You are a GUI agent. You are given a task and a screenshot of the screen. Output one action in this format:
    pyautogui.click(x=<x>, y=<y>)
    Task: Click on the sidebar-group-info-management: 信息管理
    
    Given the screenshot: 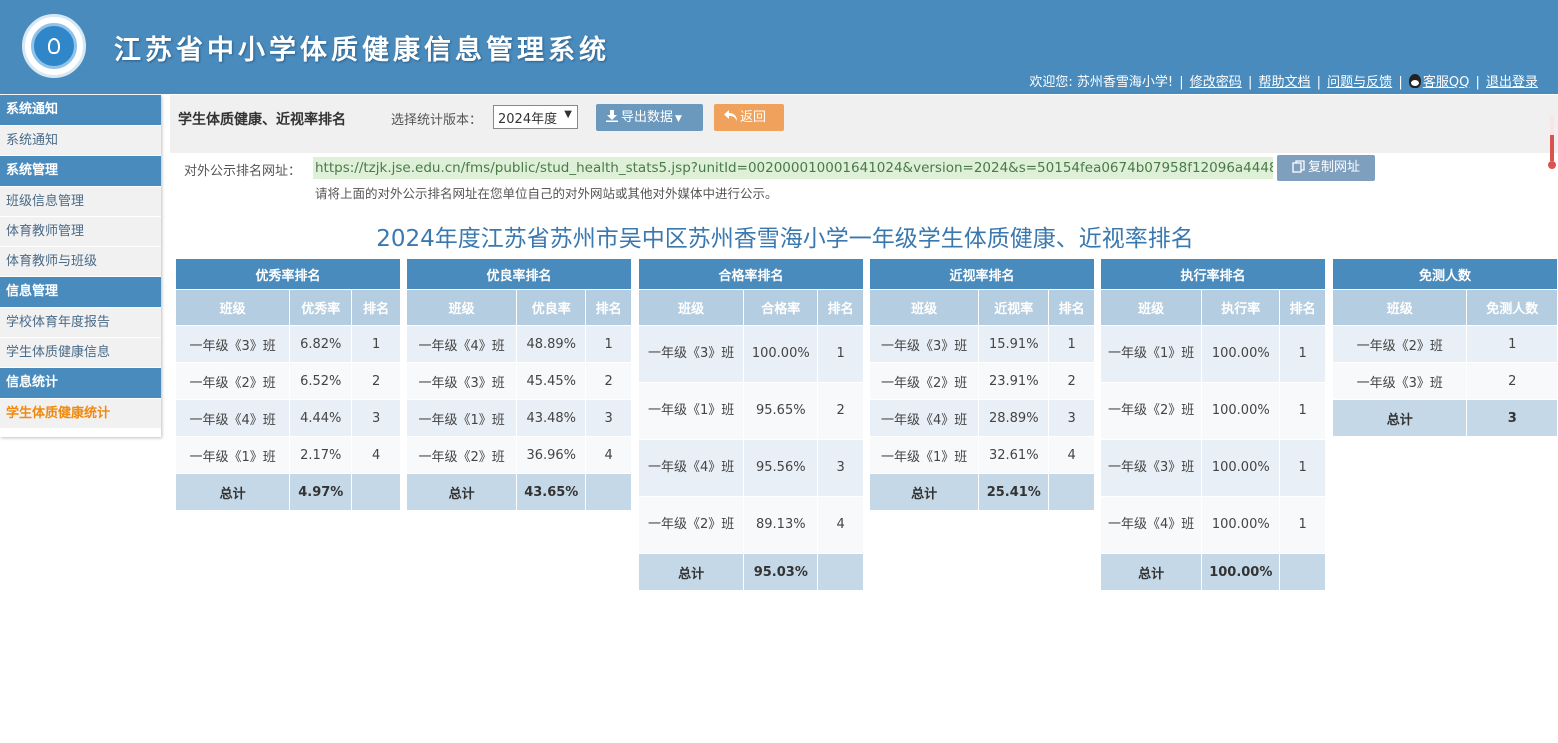 What is the action you would take?
    pyautogui.click(x=80, y=292)
    